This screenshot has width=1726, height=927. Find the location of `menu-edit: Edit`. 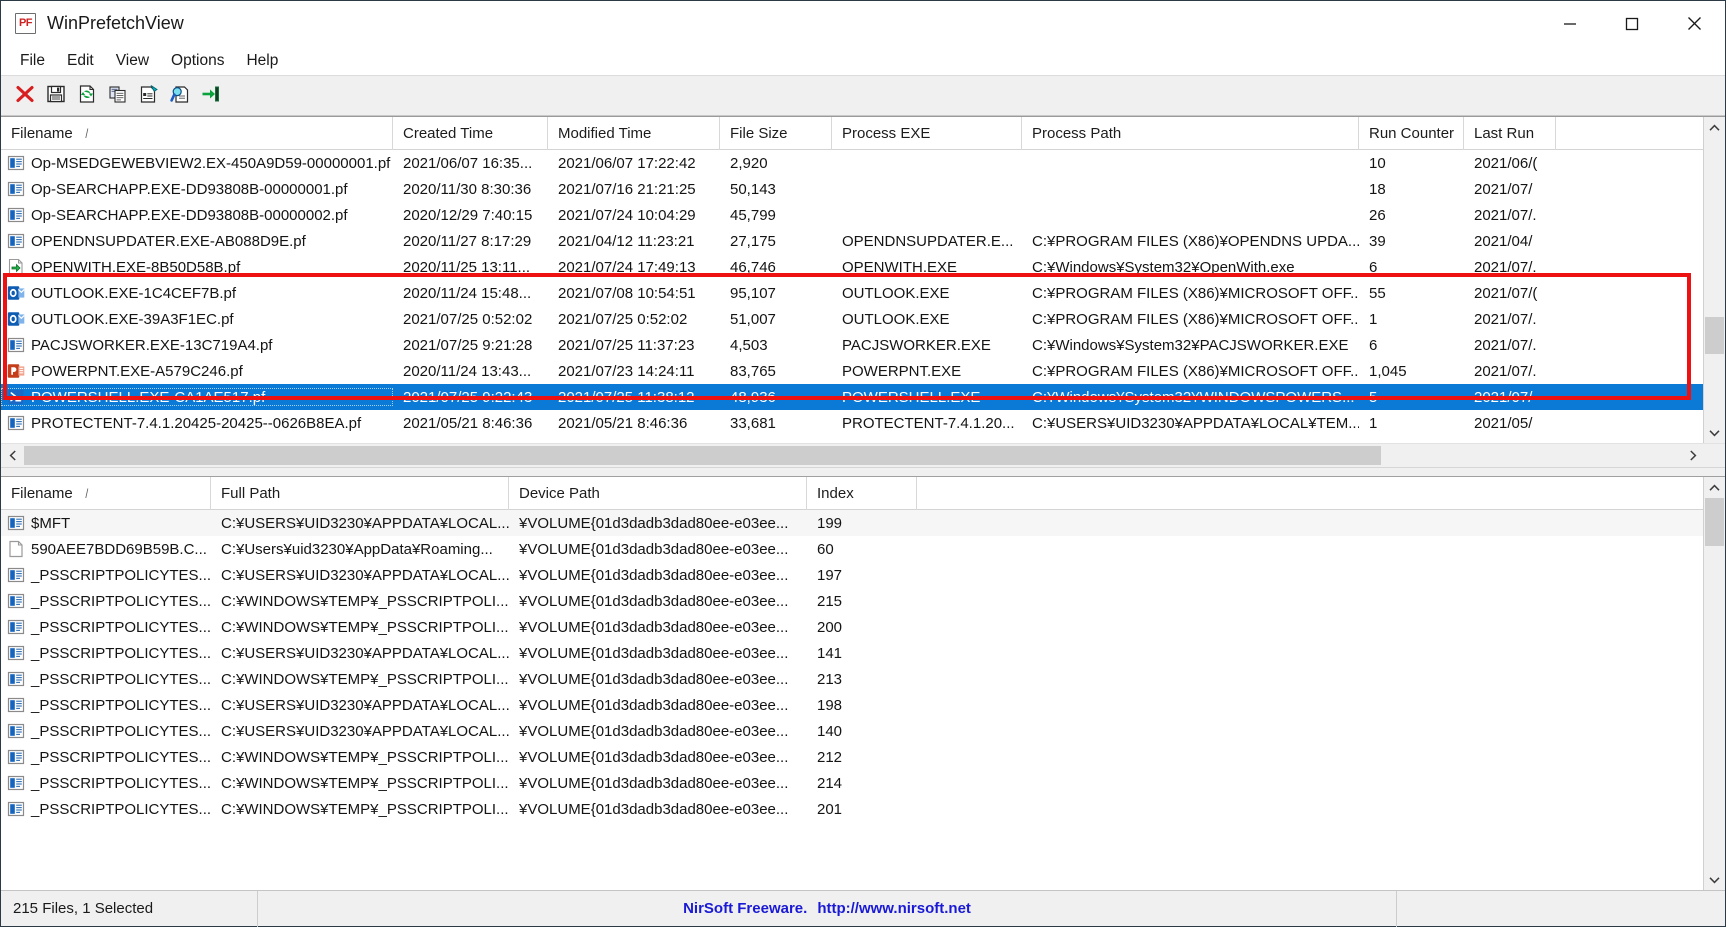

menu-edit: Edit is located at coordinates (80, 61).